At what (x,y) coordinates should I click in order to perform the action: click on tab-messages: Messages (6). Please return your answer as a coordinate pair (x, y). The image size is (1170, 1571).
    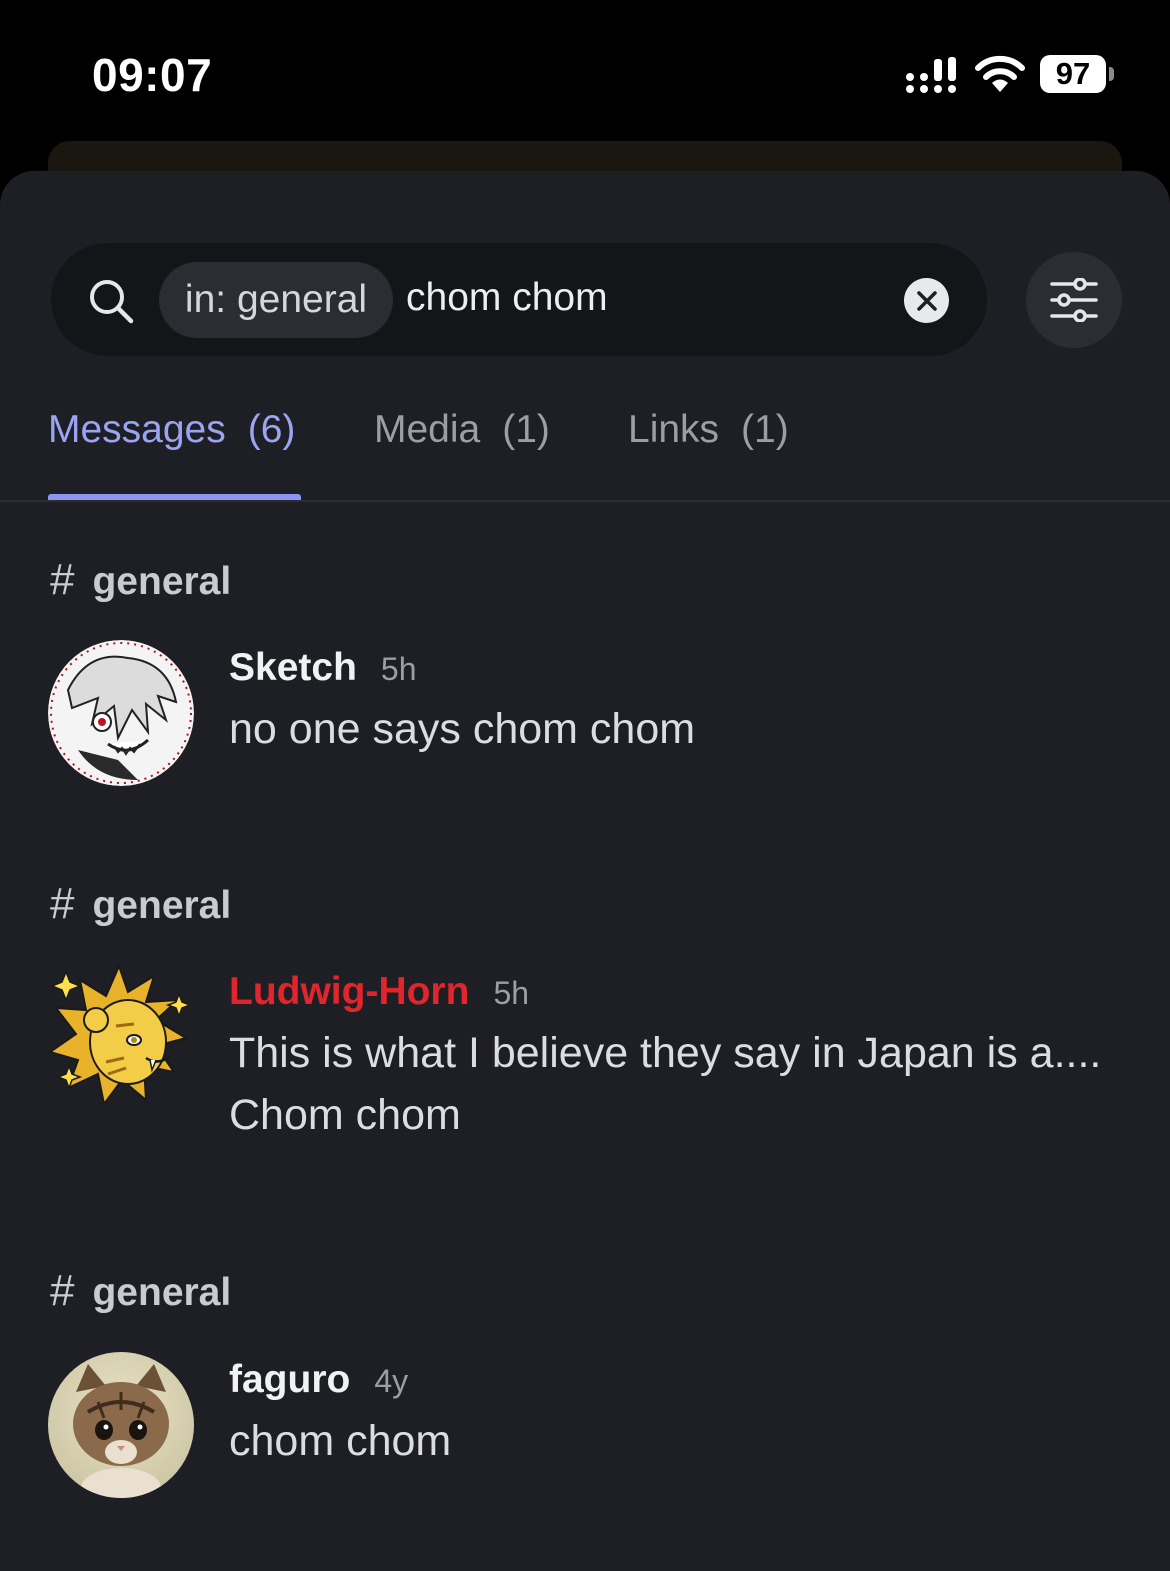
    Looking at the image, I should click on (171, 430).